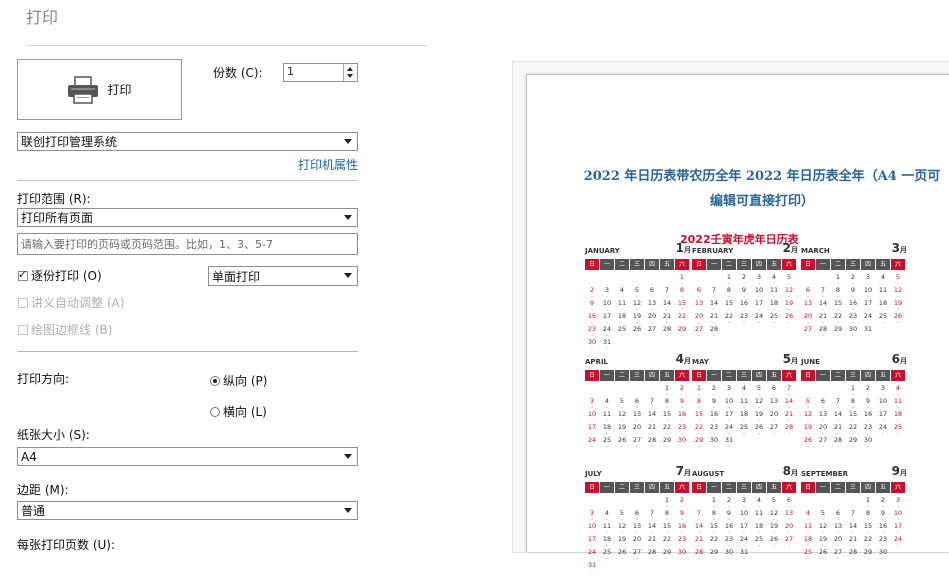 The image size is (949, 580). What do you see at coordinates (774, 487) in the screenshot?
I see `weekday-cell: 五` at bounding box center [774, 487].